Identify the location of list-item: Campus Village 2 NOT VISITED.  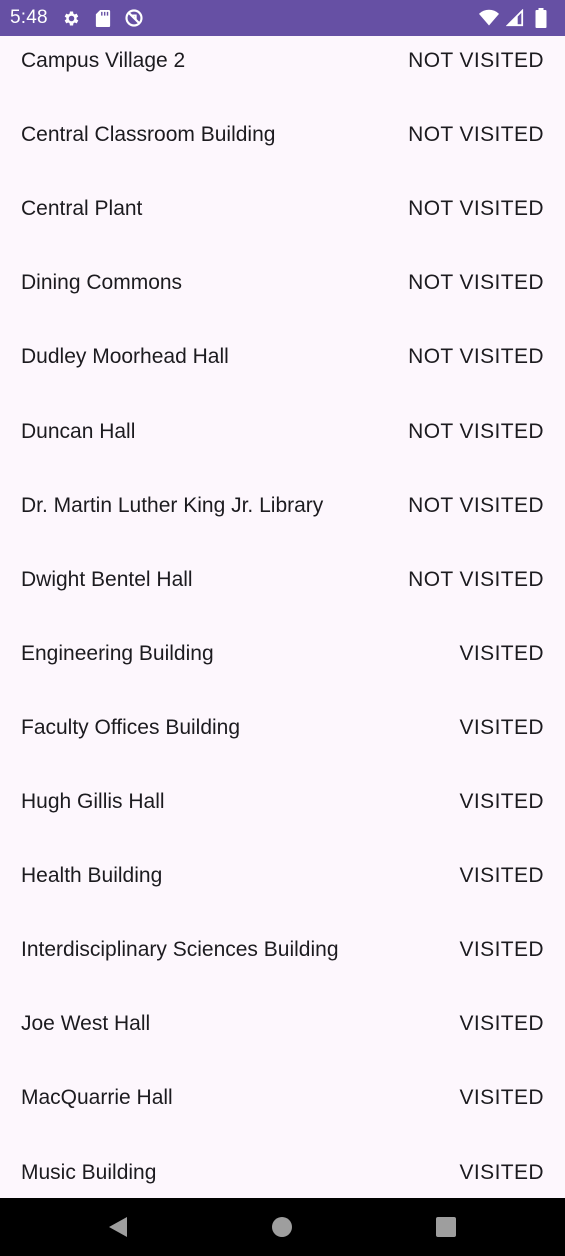
(282, 73).